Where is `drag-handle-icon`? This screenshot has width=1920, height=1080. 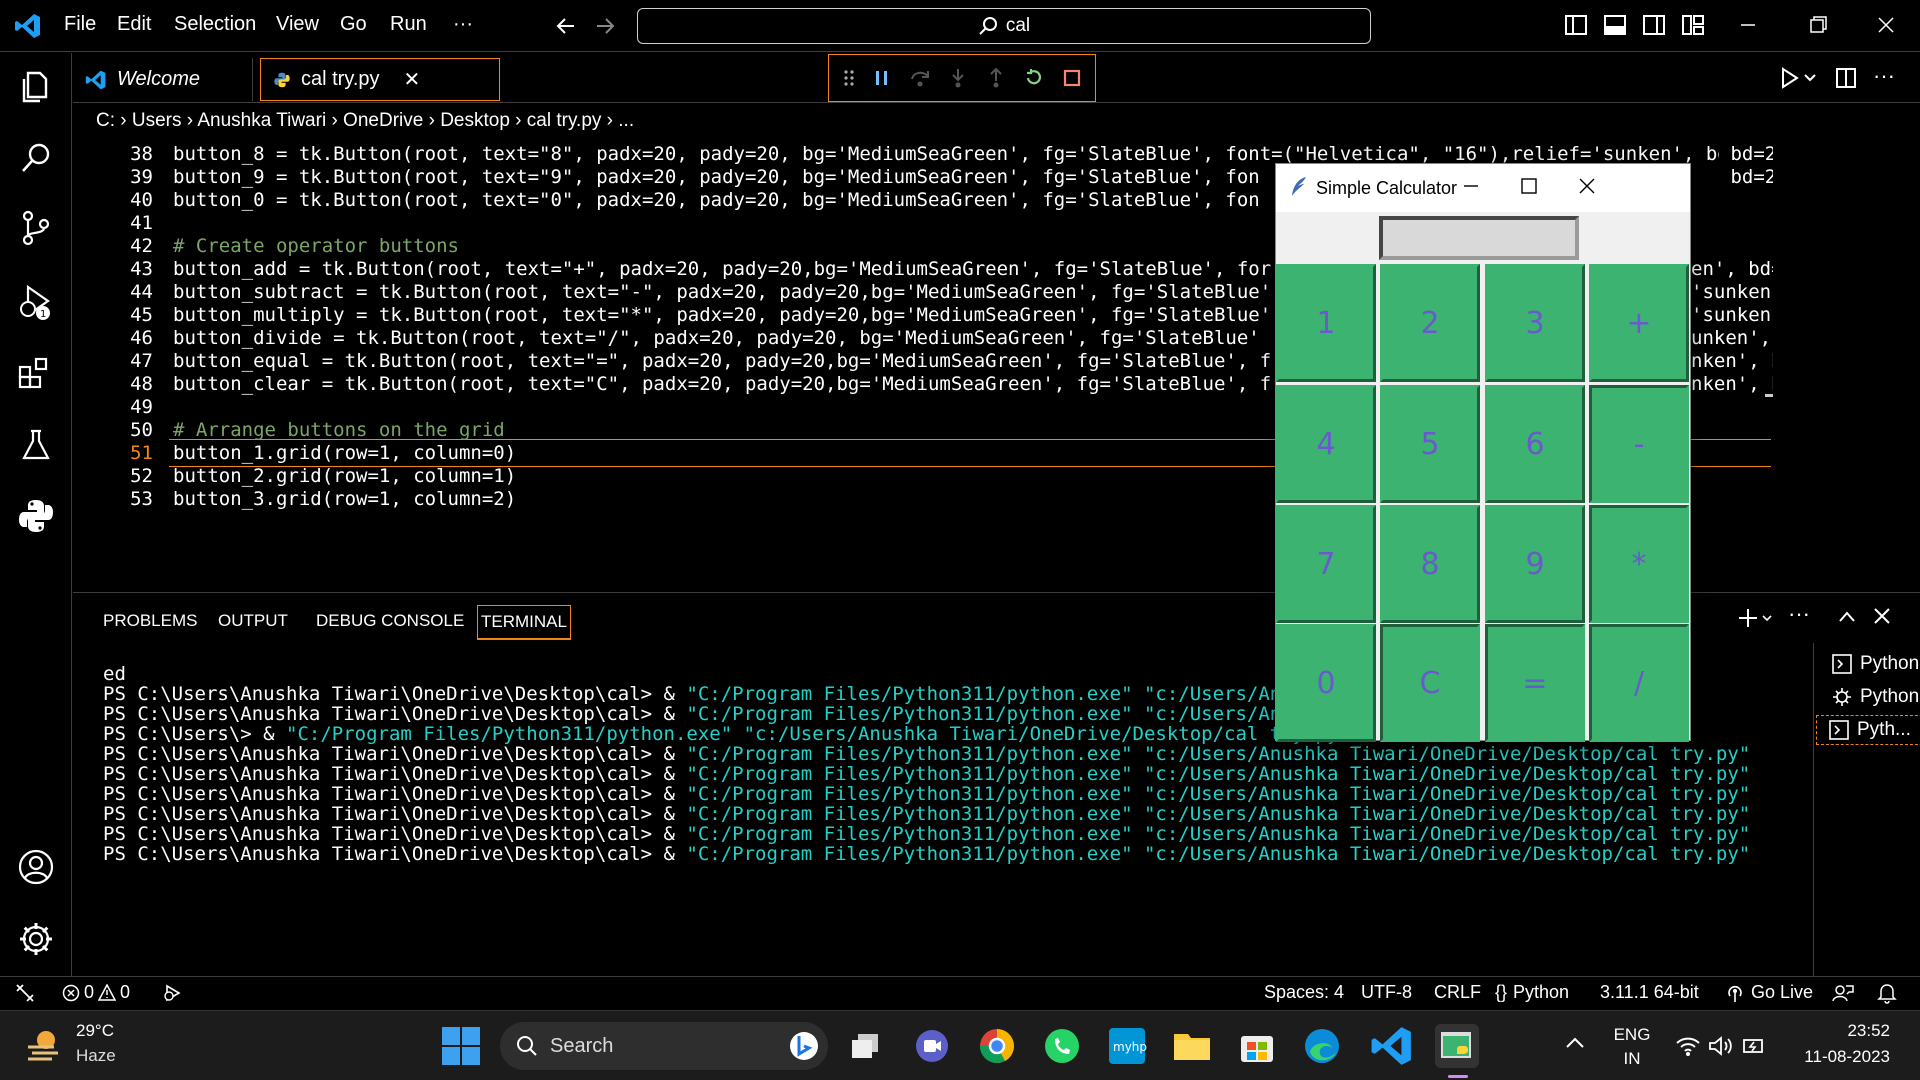
drag-handle-icon is located at coordinates (849, 78).